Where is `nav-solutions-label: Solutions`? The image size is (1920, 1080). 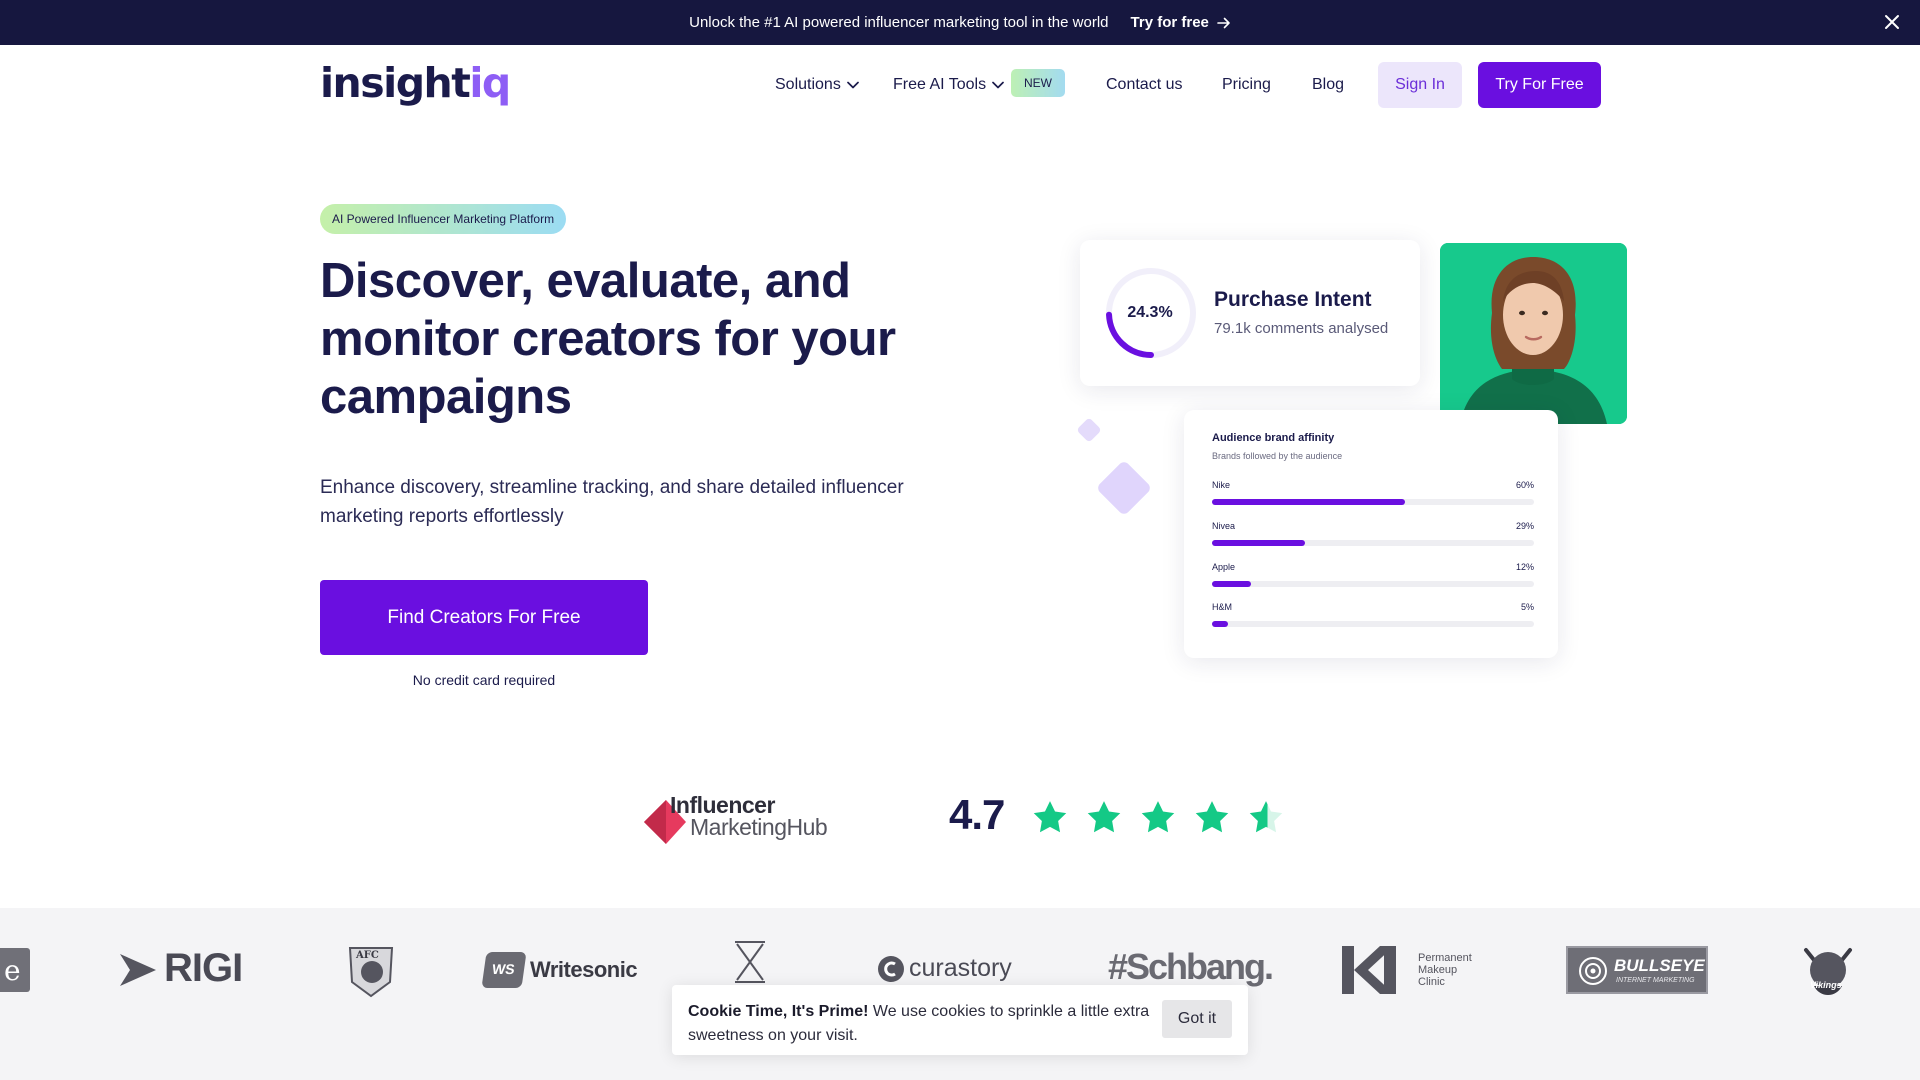 nav-solutions-label: Solutions is located at coordinates (808, 84).